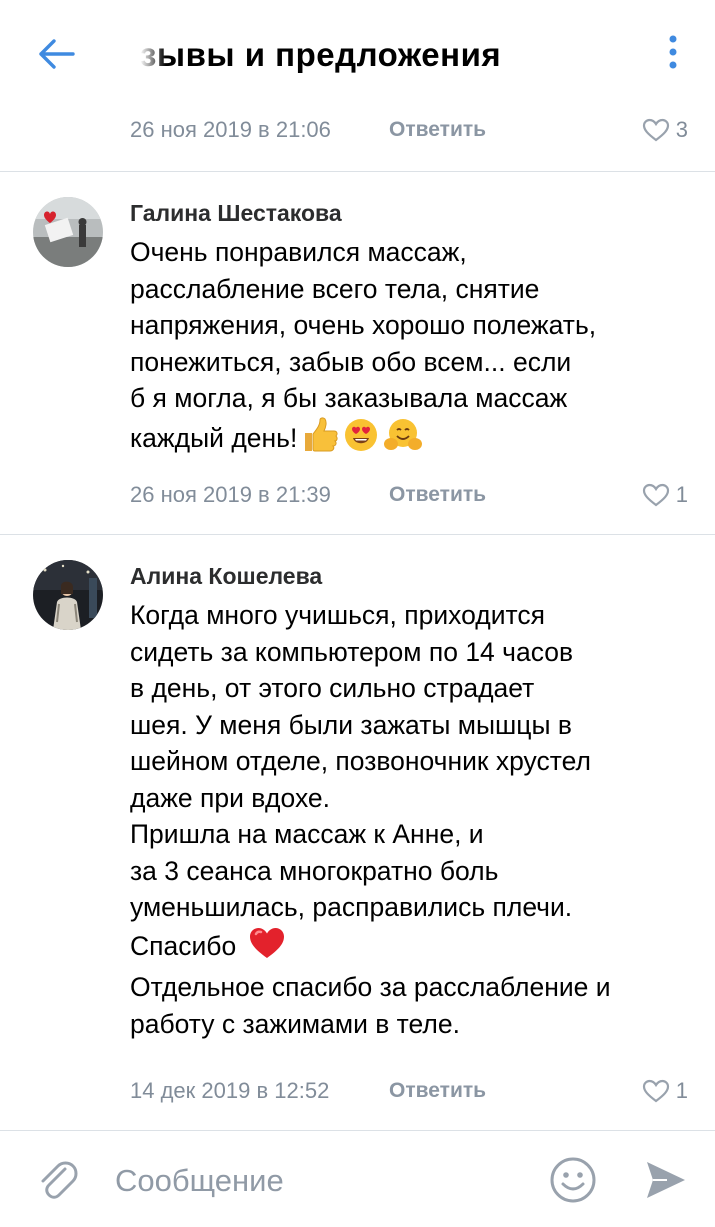 This screenshot has height=1227, width=715. I want to click on comment-text-line: расслабление всего тела, снятие, so click(335, 288).